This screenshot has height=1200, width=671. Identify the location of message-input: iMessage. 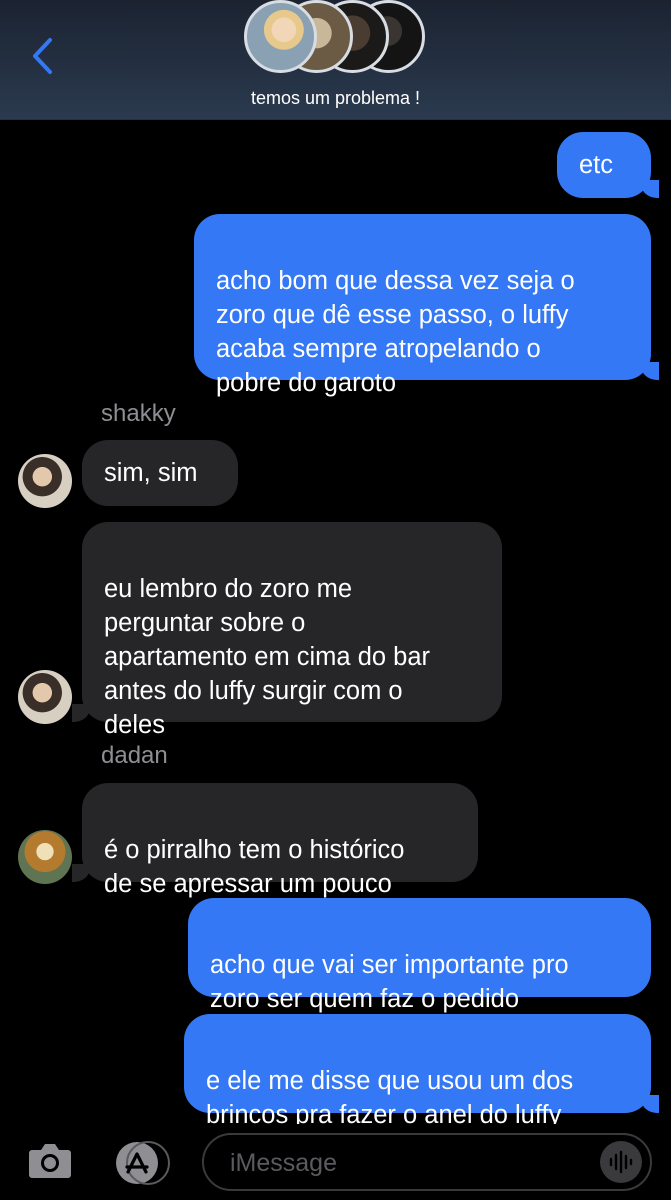
(427, 1162).